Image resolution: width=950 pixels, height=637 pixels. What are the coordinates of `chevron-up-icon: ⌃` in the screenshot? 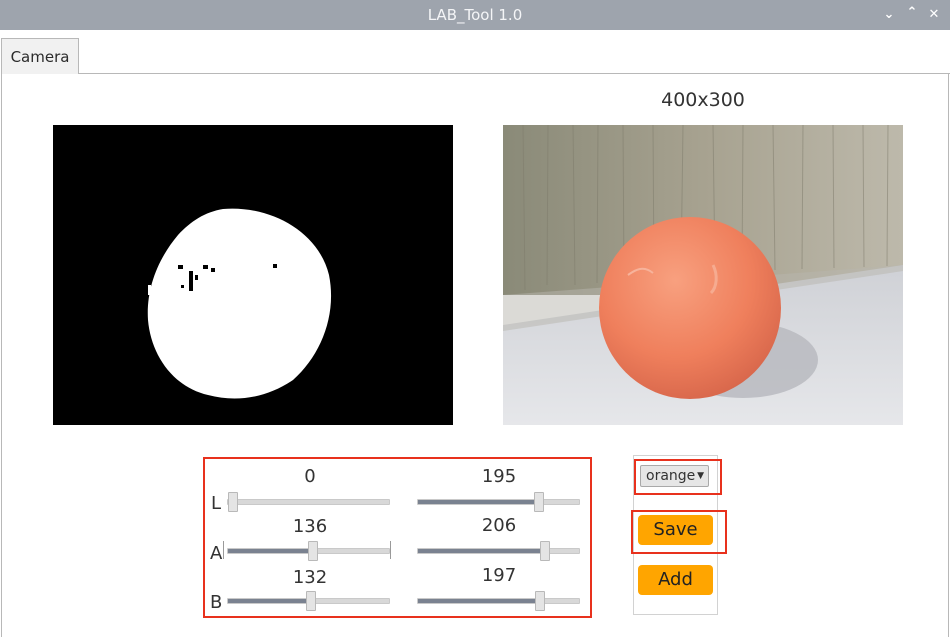 It's located at (912, 13).